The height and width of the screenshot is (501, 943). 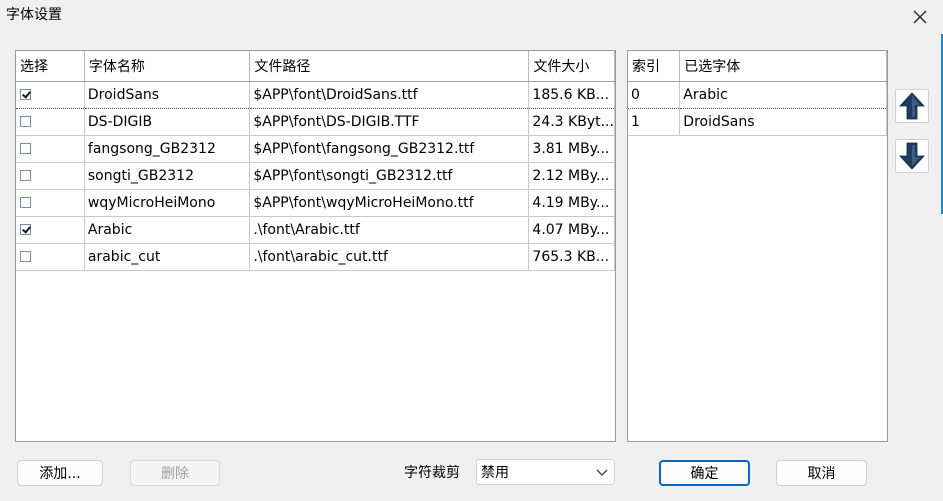 What do you see at coordinates (167, 149) in the screenshot?
I see `font-name-cell: fangsong_GB2312` at bounding box center [167, 149].